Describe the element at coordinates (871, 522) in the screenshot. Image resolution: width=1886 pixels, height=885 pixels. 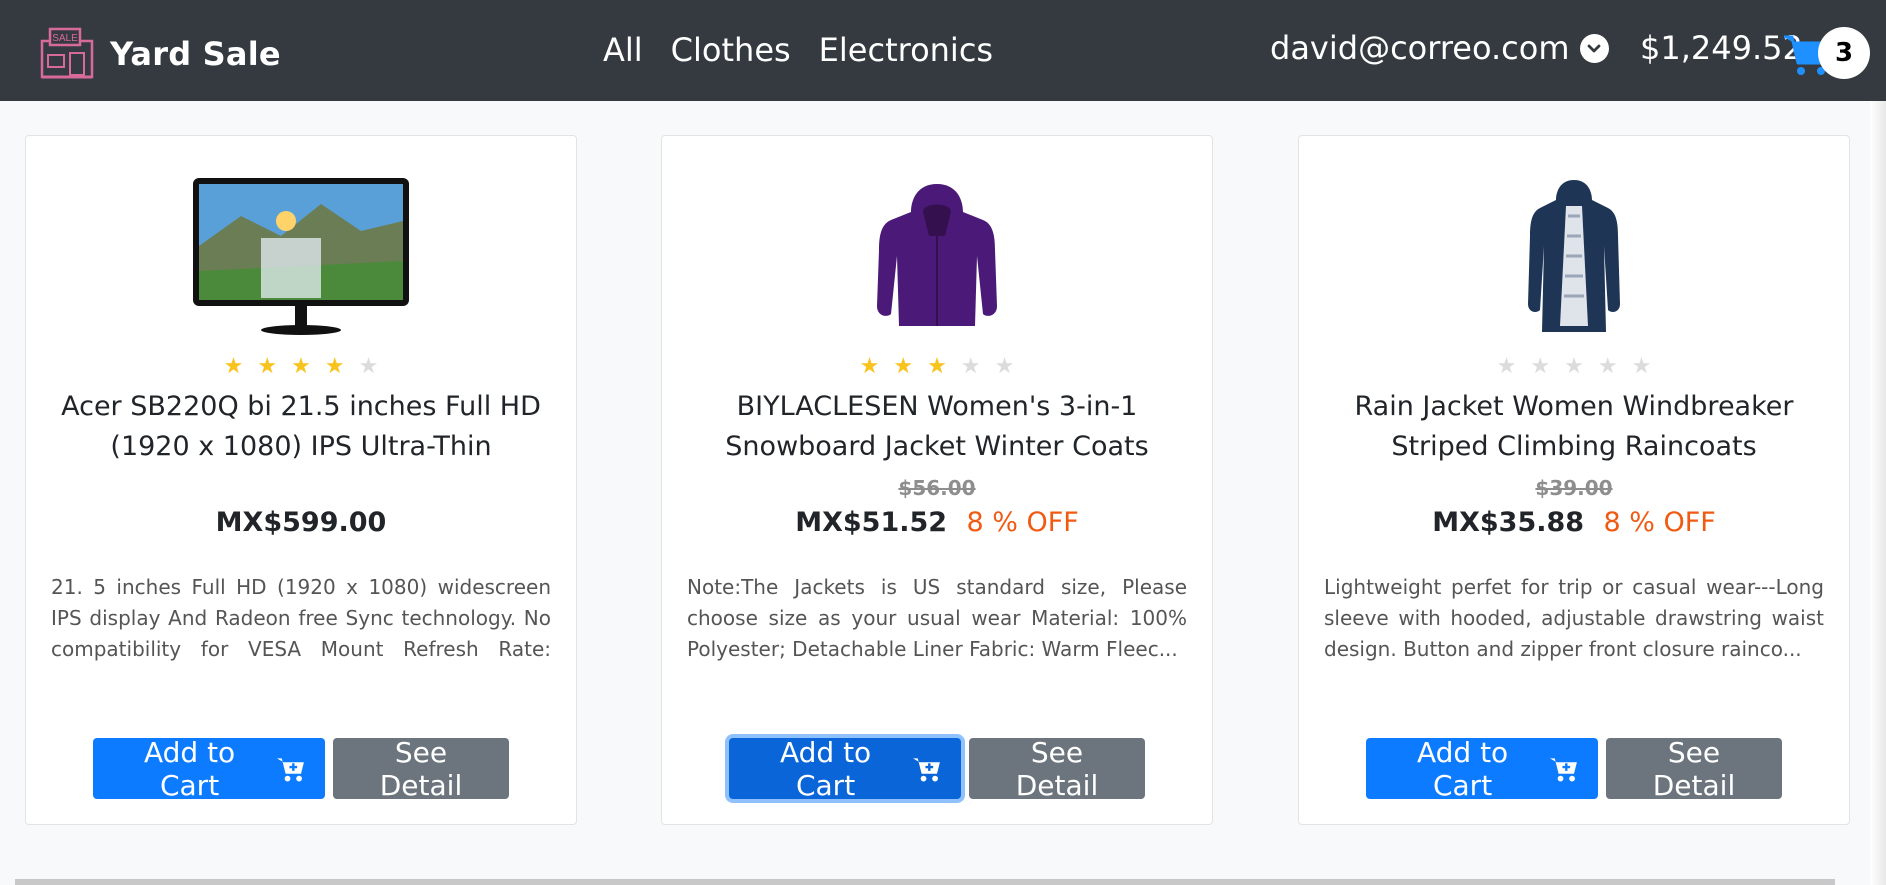
I see `product-price: MX$51.52` at that location.